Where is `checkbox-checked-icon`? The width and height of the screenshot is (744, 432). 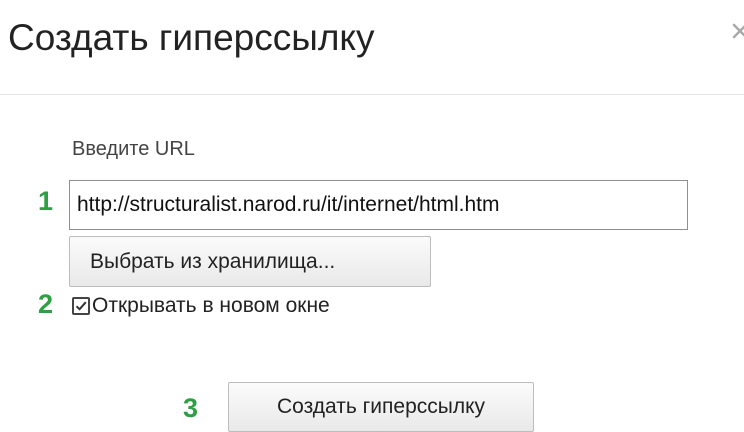
checkbox-checked-icon is located at coordinates (81, 306).